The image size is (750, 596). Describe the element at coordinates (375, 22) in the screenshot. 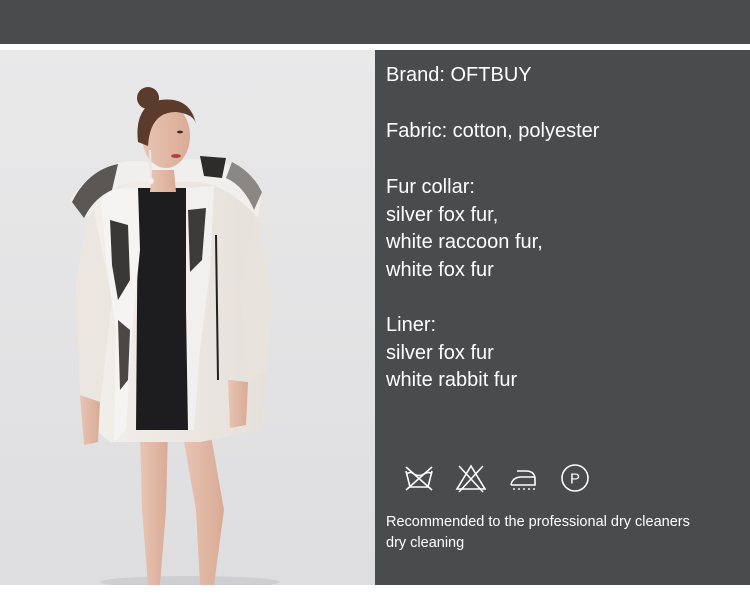

I see `top-banner` at that location.